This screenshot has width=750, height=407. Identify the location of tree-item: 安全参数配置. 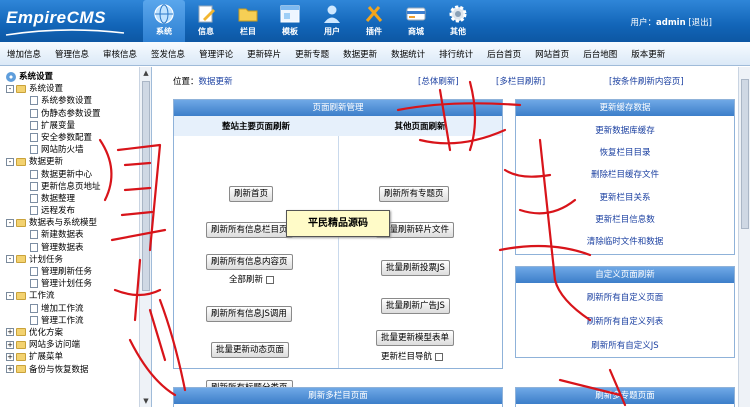
(71, 138).